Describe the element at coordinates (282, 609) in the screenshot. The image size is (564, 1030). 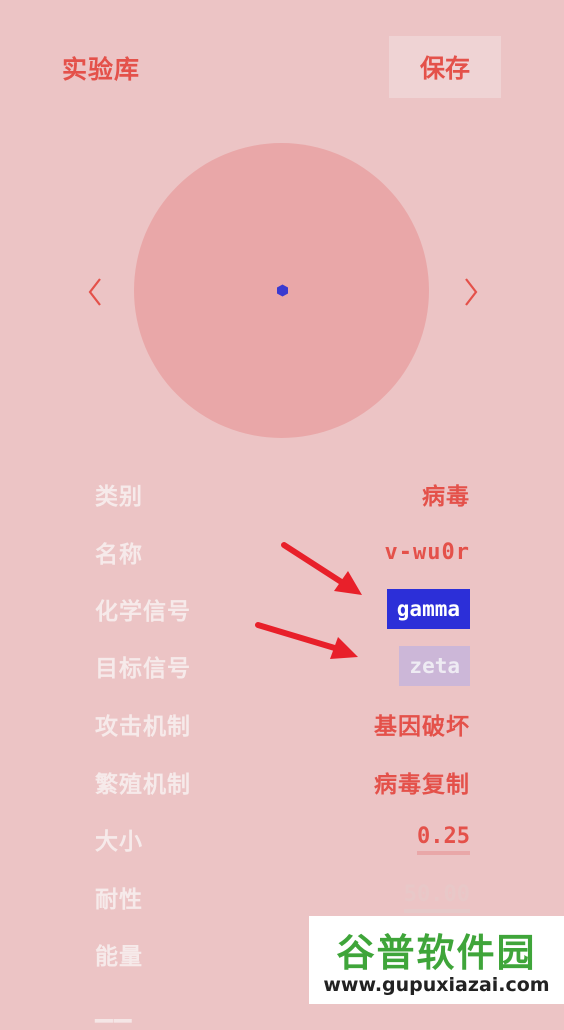
I see `property-row-chemical-signal: 化学信号 gamma` at that location.